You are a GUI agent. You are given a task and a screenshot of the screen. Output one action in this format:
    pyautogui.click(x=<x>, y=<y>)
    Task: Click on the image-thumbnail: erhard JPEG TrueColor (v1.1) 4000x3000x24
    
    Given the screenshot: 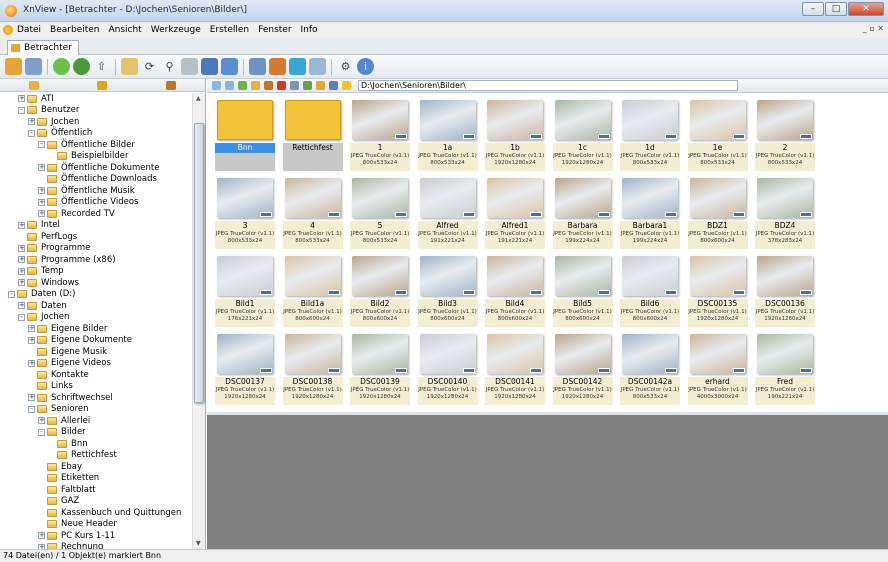 What is the action you would take?
    pyautogui.click(x=718, y=368)
    